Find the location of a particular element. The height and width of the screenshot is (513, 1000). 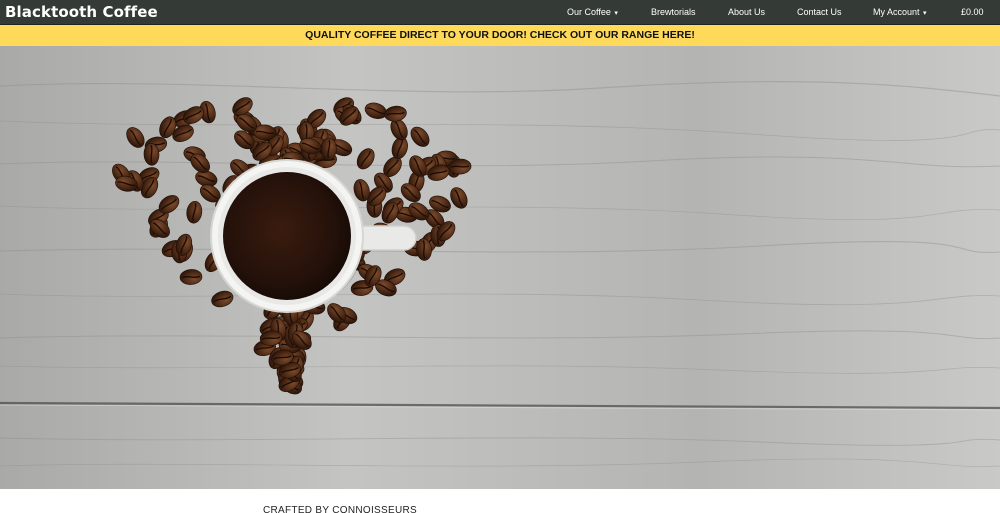

nav-my-account: My Account ▾ is located at coordinates (900, 13).